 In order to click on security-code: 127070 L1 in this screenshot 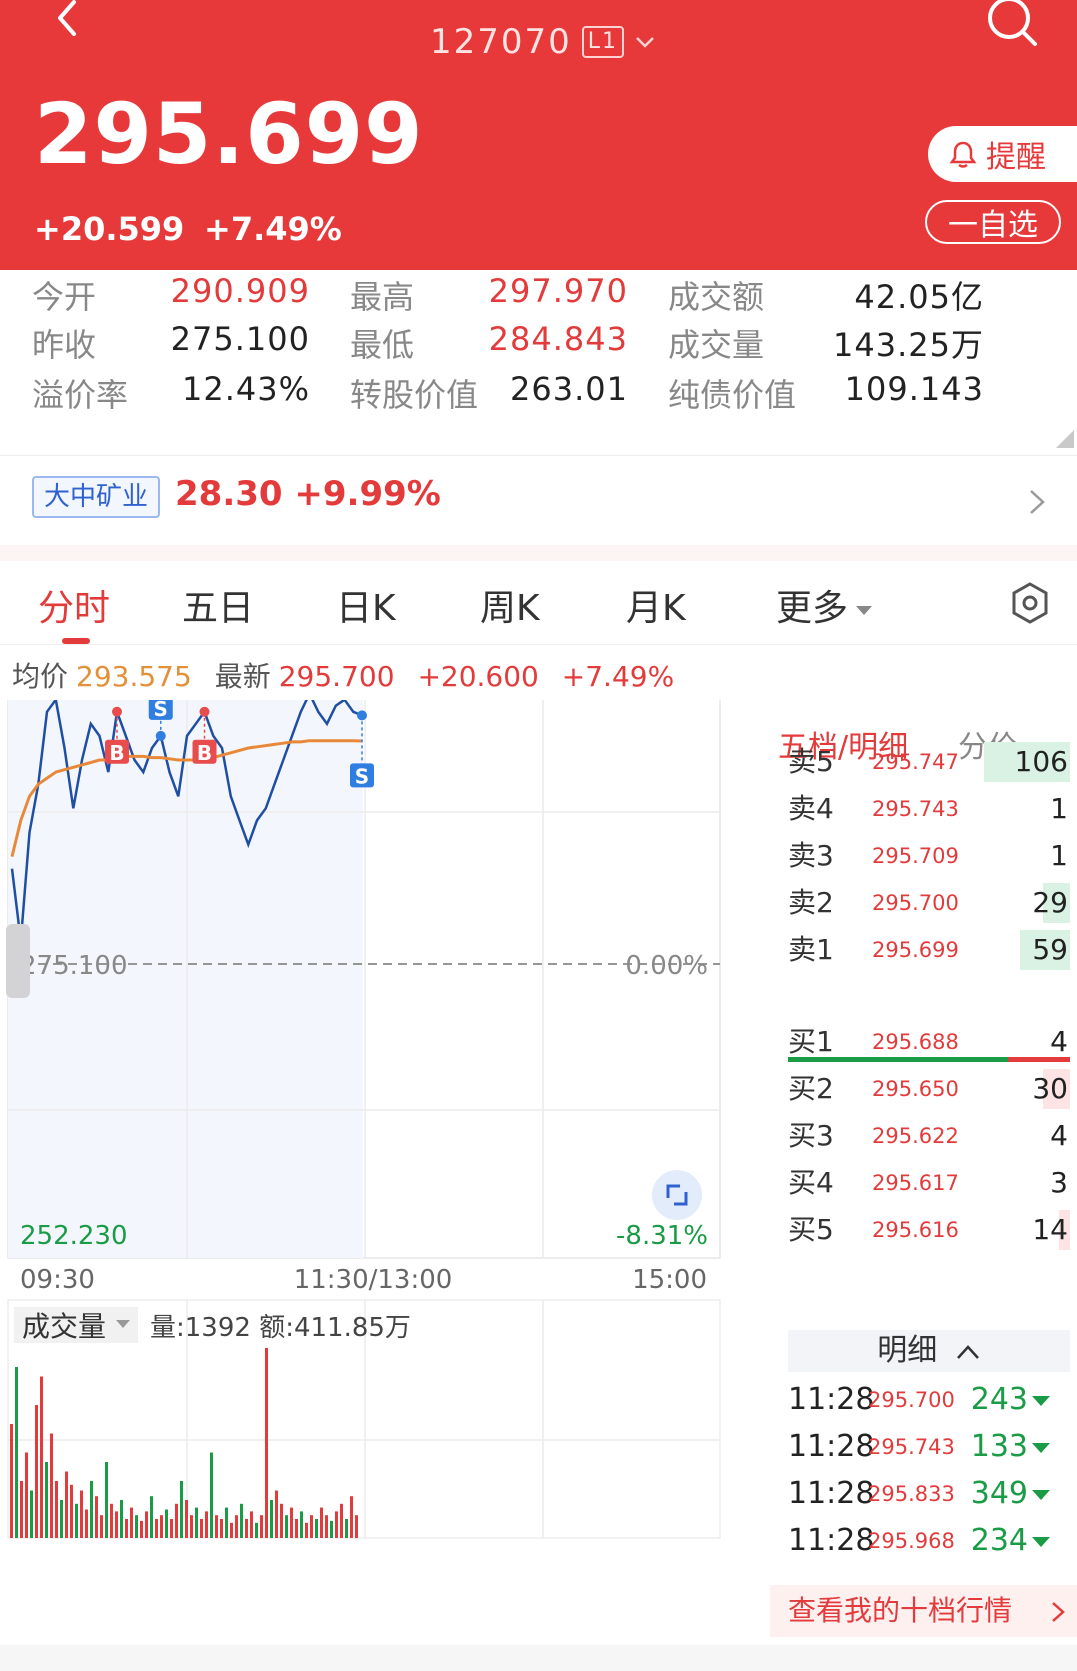, I will do `click(543, 42)`.